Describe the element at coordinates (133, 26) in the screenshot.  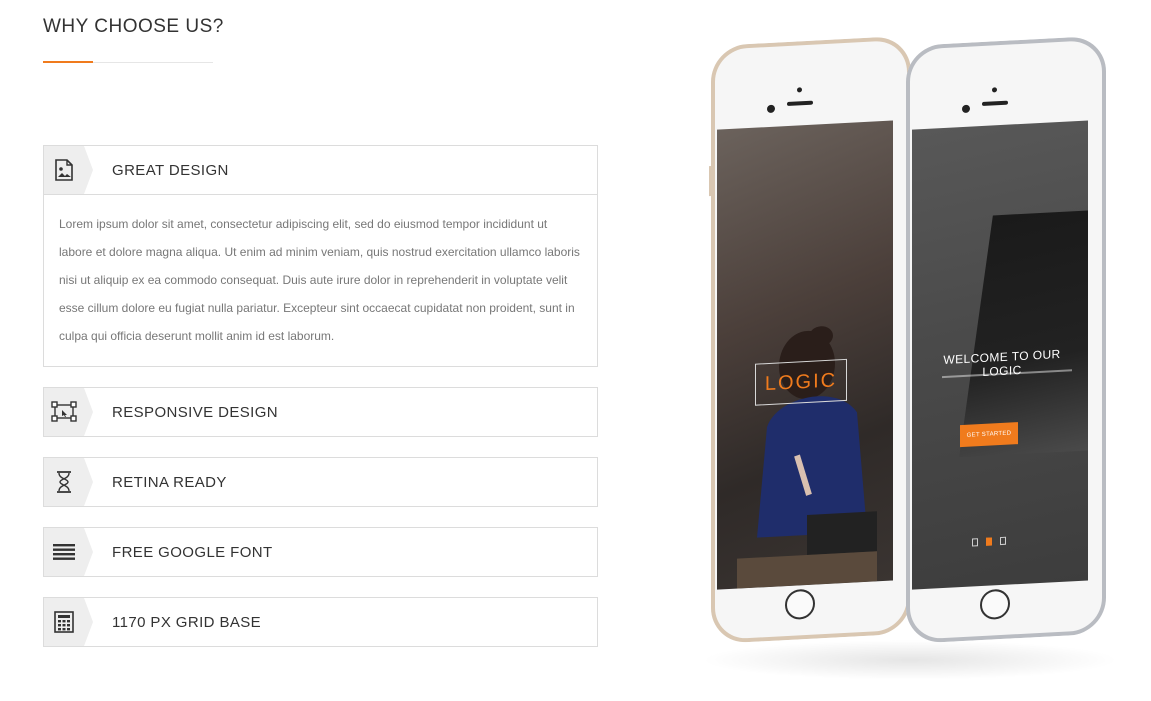
I see `section-title: WHY CHOOSE US?` at that location.